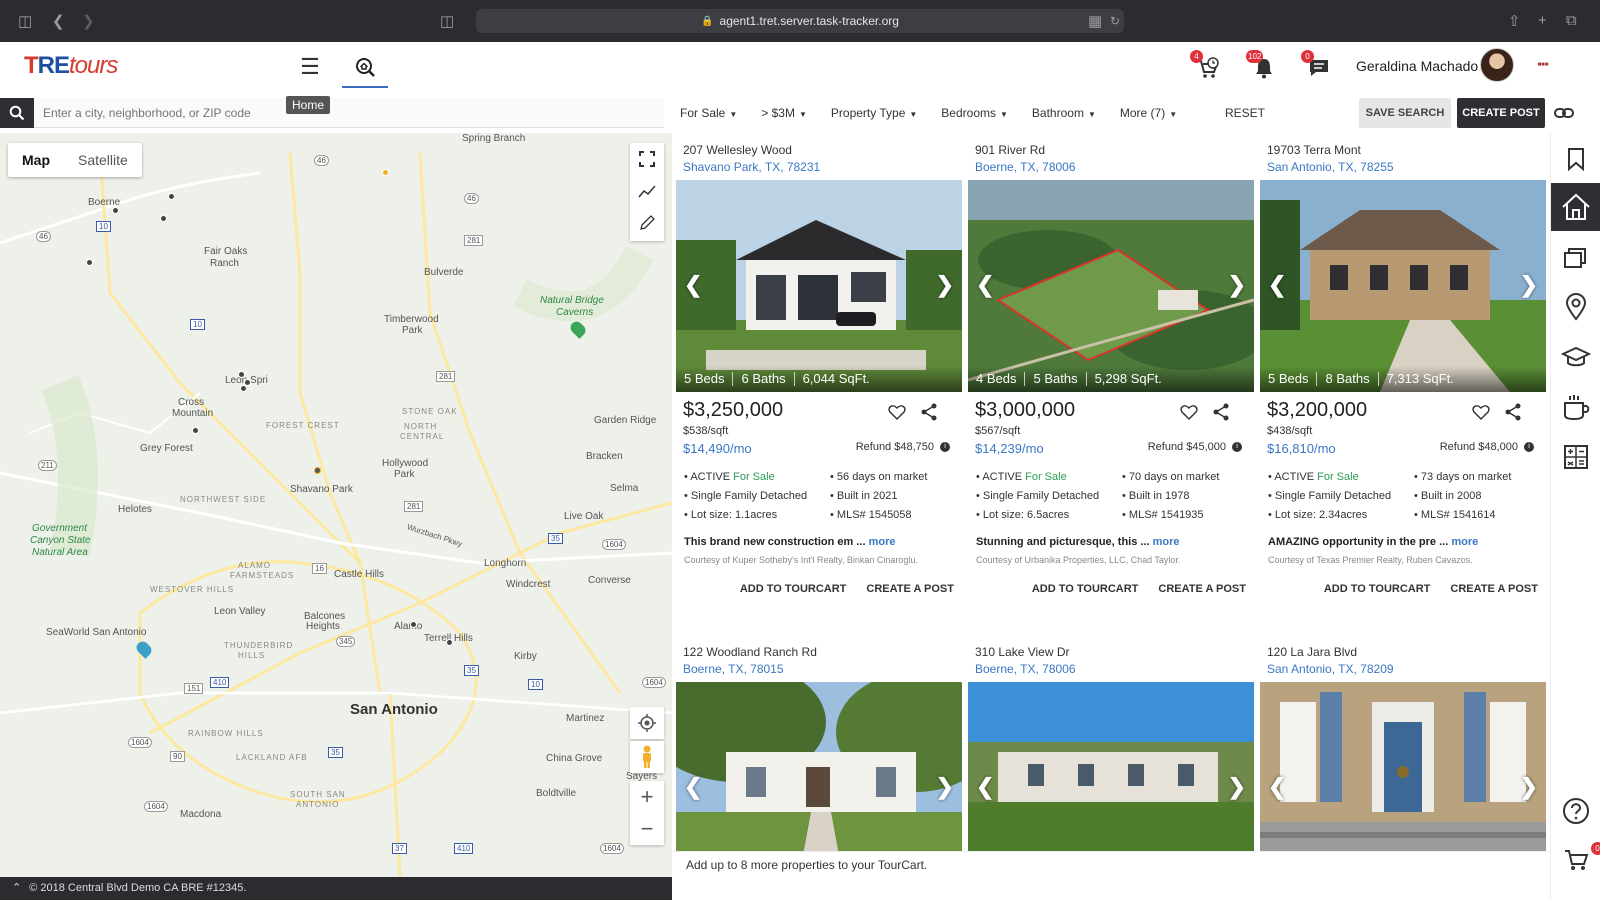 The height and width of the screenshot is (900, 1600). Describe the element at coordinates (17, 113) in the screenshot. I see `search-button` at that location.